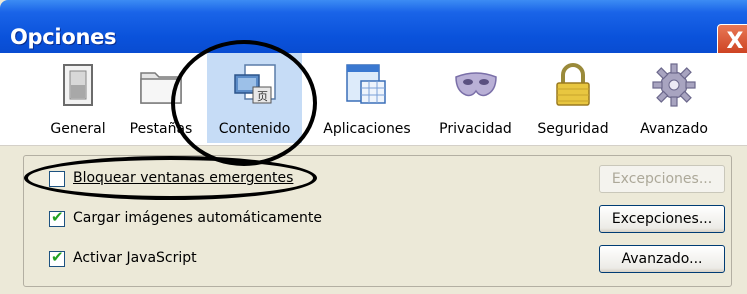  I want to click on highlight-oval-contenido, so click(244, 103).